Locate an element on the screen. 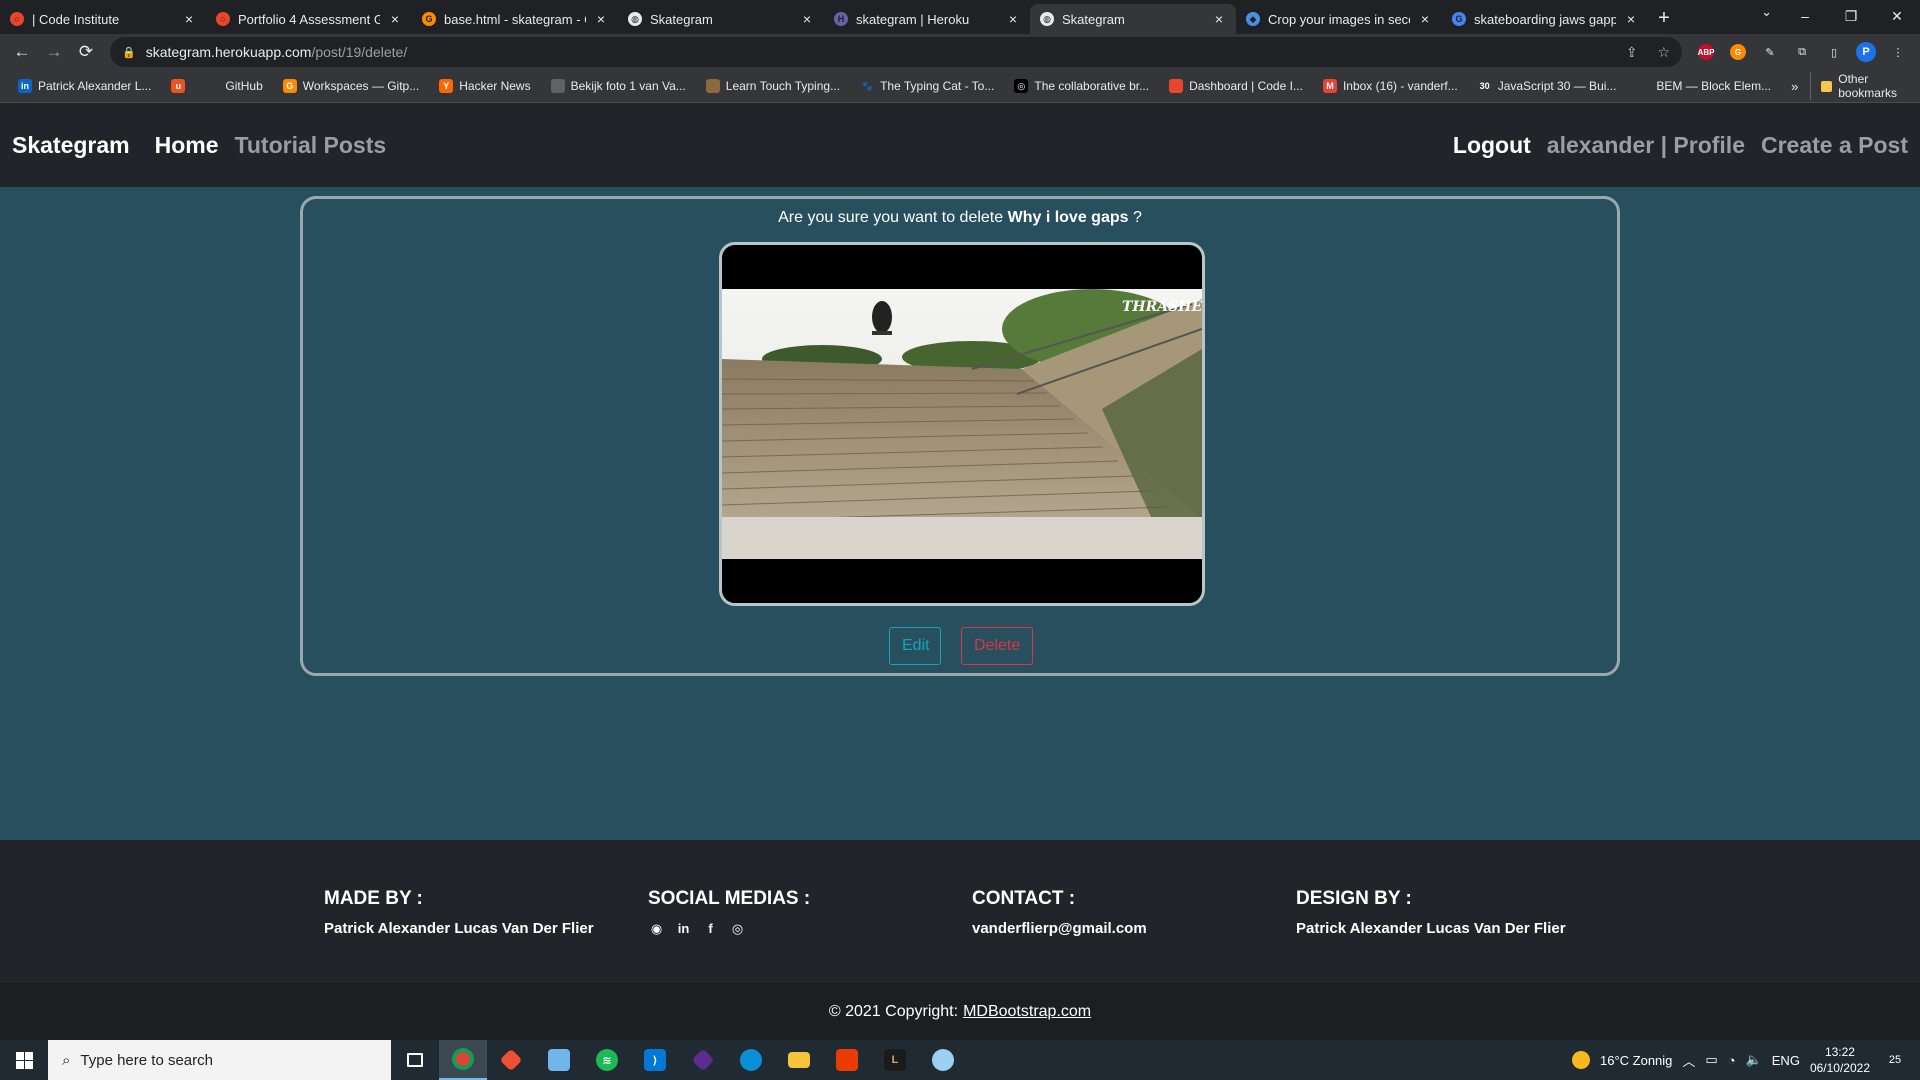 The image size is (1920, 1080). nav-profile-link: alexander | Profile is located at coordinates (1646, 145).